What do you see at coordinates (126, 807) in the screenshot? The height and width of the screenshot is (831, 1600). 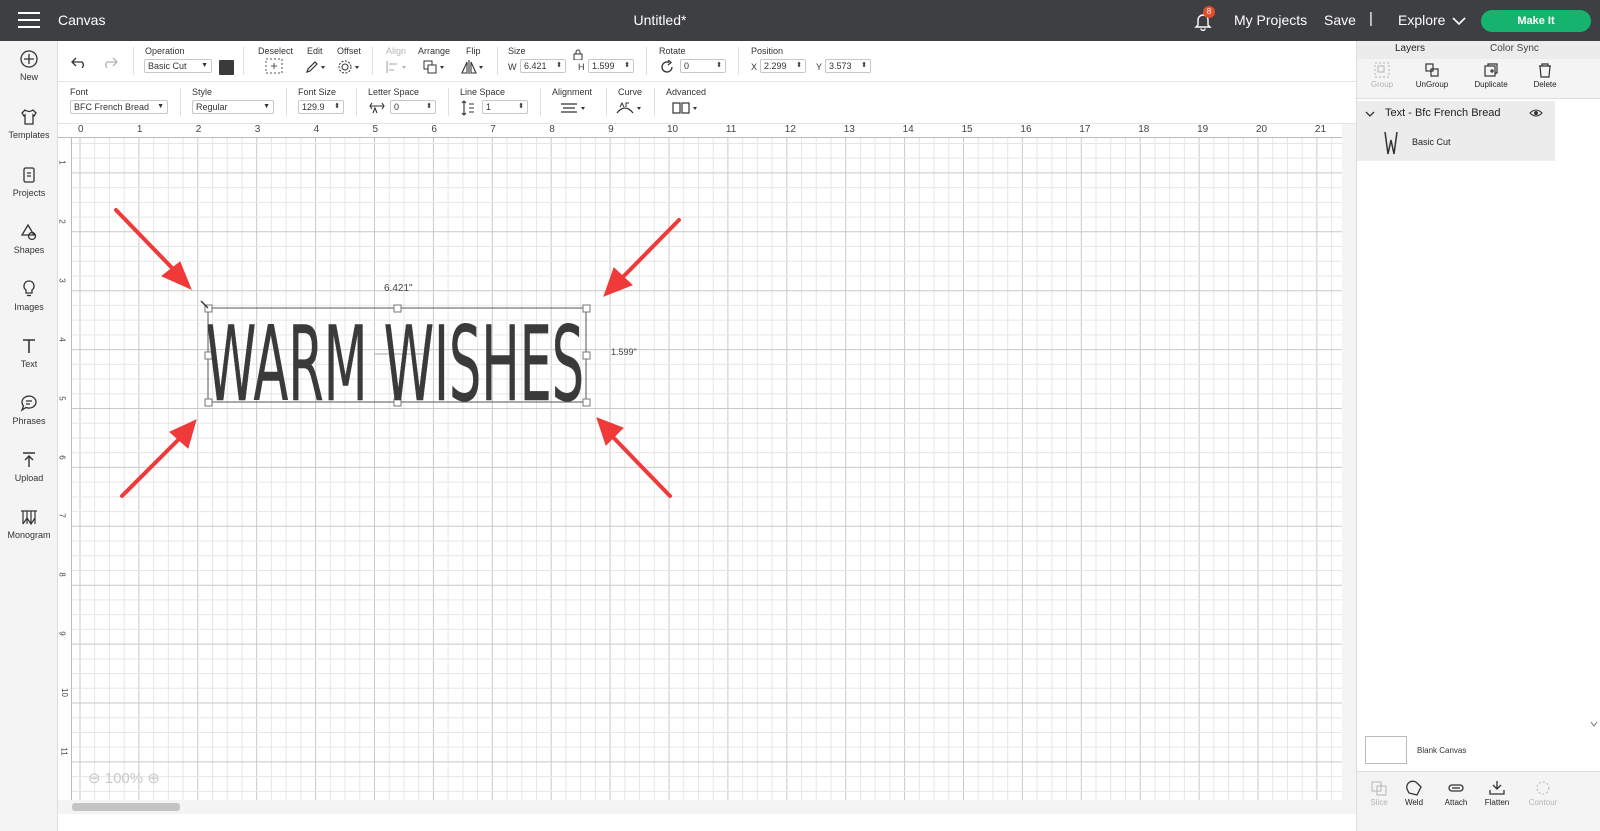 I see `horizontal-scroll-thumb` at bounding box center [126, 807].